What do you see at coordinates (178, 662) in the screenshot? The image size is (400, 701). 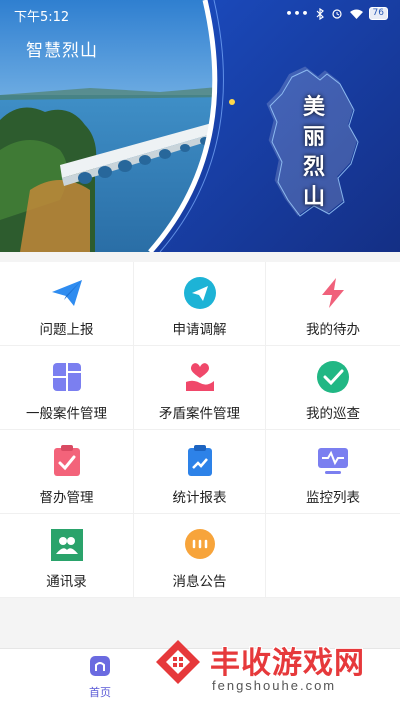 I see `watermark-logo-icon` at bounding box center [178, 662].